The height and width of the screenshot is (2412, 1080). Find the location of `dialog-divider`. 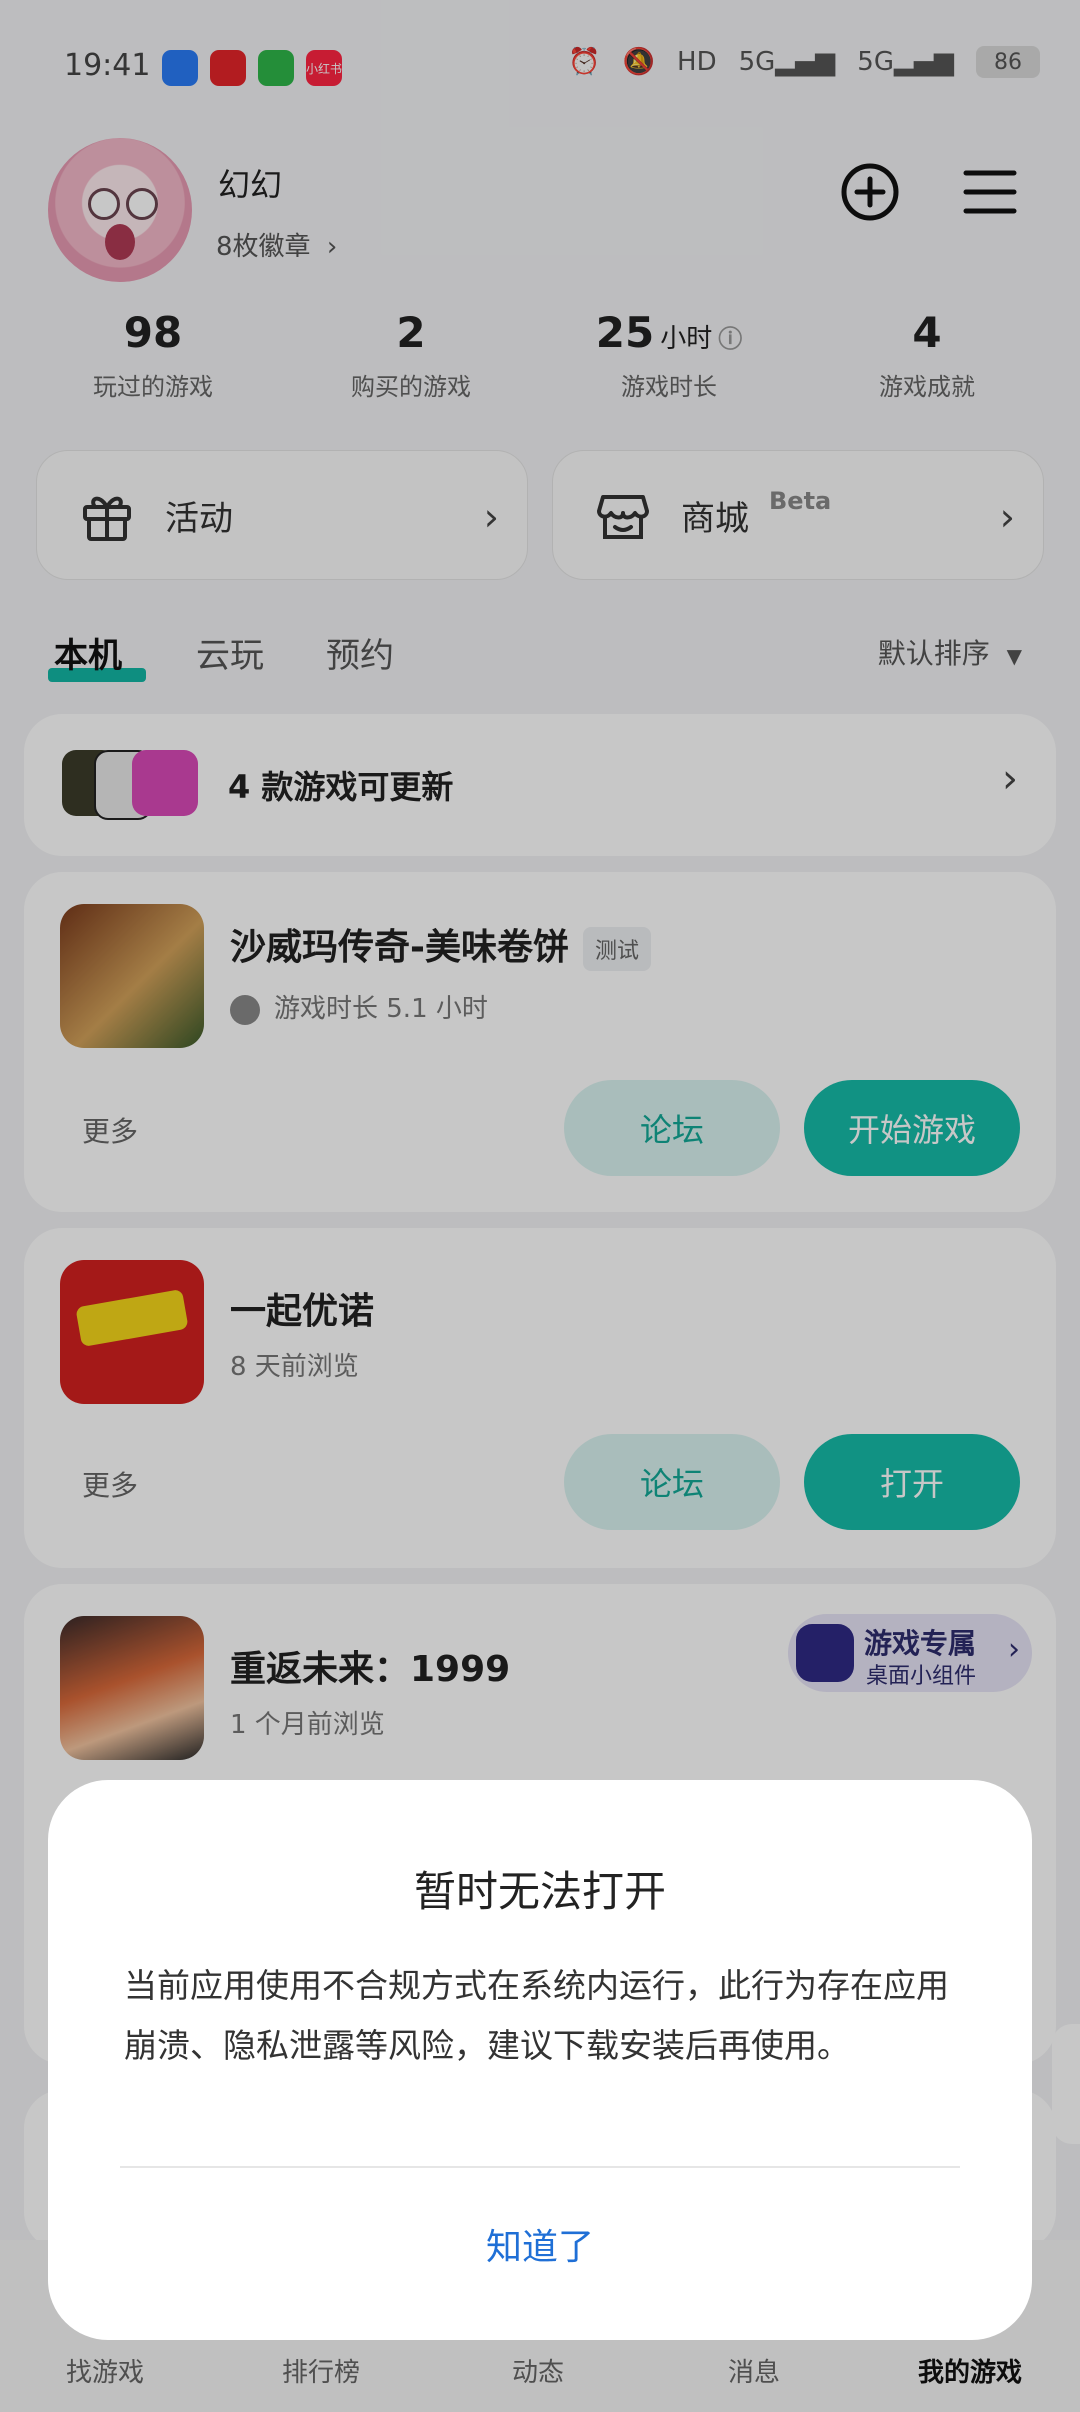

dialog-divider is located at coordinates (540, 2167).